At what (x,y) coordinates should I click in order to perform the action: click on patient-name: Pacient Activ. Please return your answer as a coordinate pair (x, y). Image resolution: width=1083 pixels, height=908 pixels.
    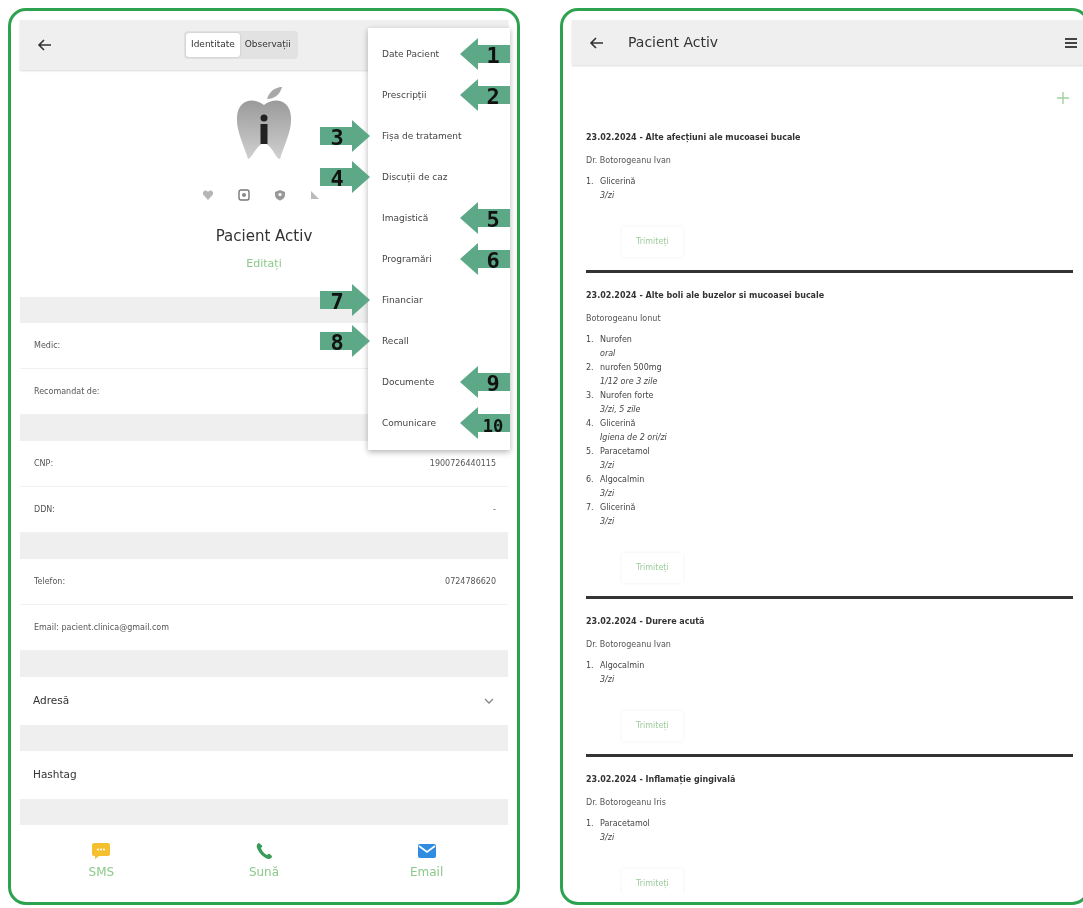
    Looking at the image, I should click on (264, 236).